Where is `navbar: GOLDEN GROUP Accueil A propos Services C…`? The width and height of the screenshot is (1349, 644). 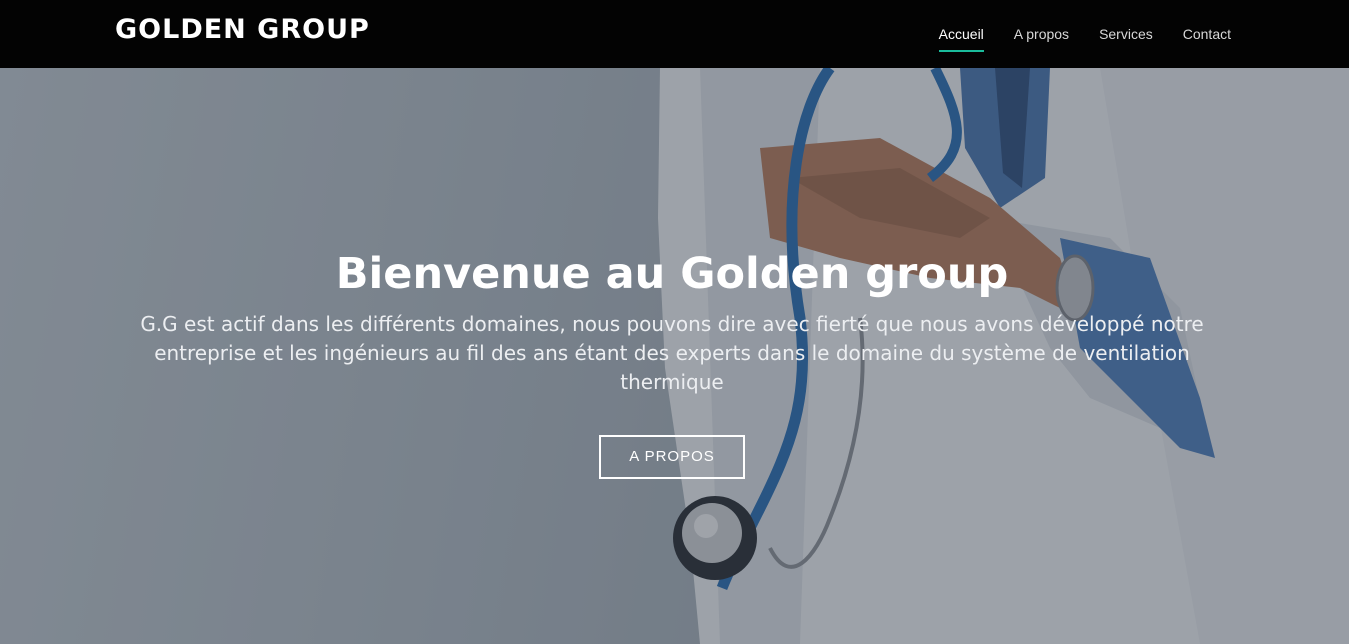
navbar: GOLDEN GROUP Accueil A propos Services C… is located at coordinates (674, 34).